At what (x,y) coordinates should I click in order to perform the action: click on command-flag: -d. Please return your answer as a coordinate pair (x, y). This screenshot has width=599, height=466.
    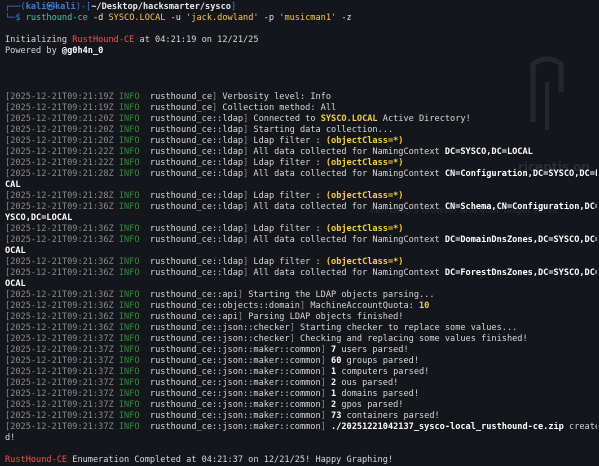
    Looking at the image, I should click on (95, 18).